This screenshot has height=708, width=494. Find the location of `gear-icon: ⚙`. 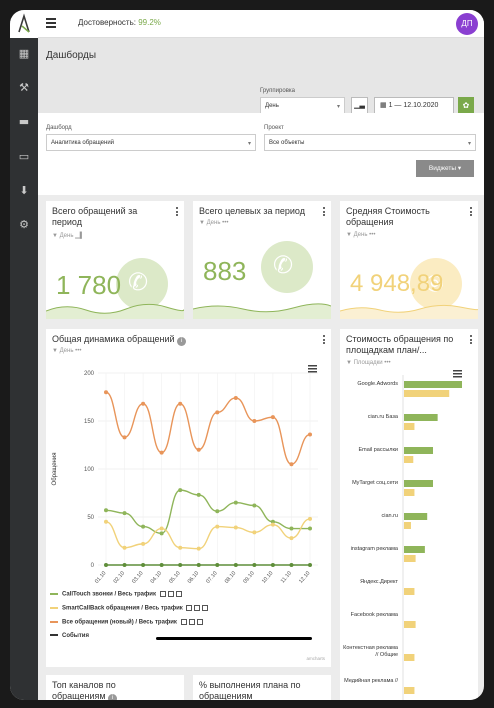

gear-icon: ⚙ is located at coordinates (24, 225).